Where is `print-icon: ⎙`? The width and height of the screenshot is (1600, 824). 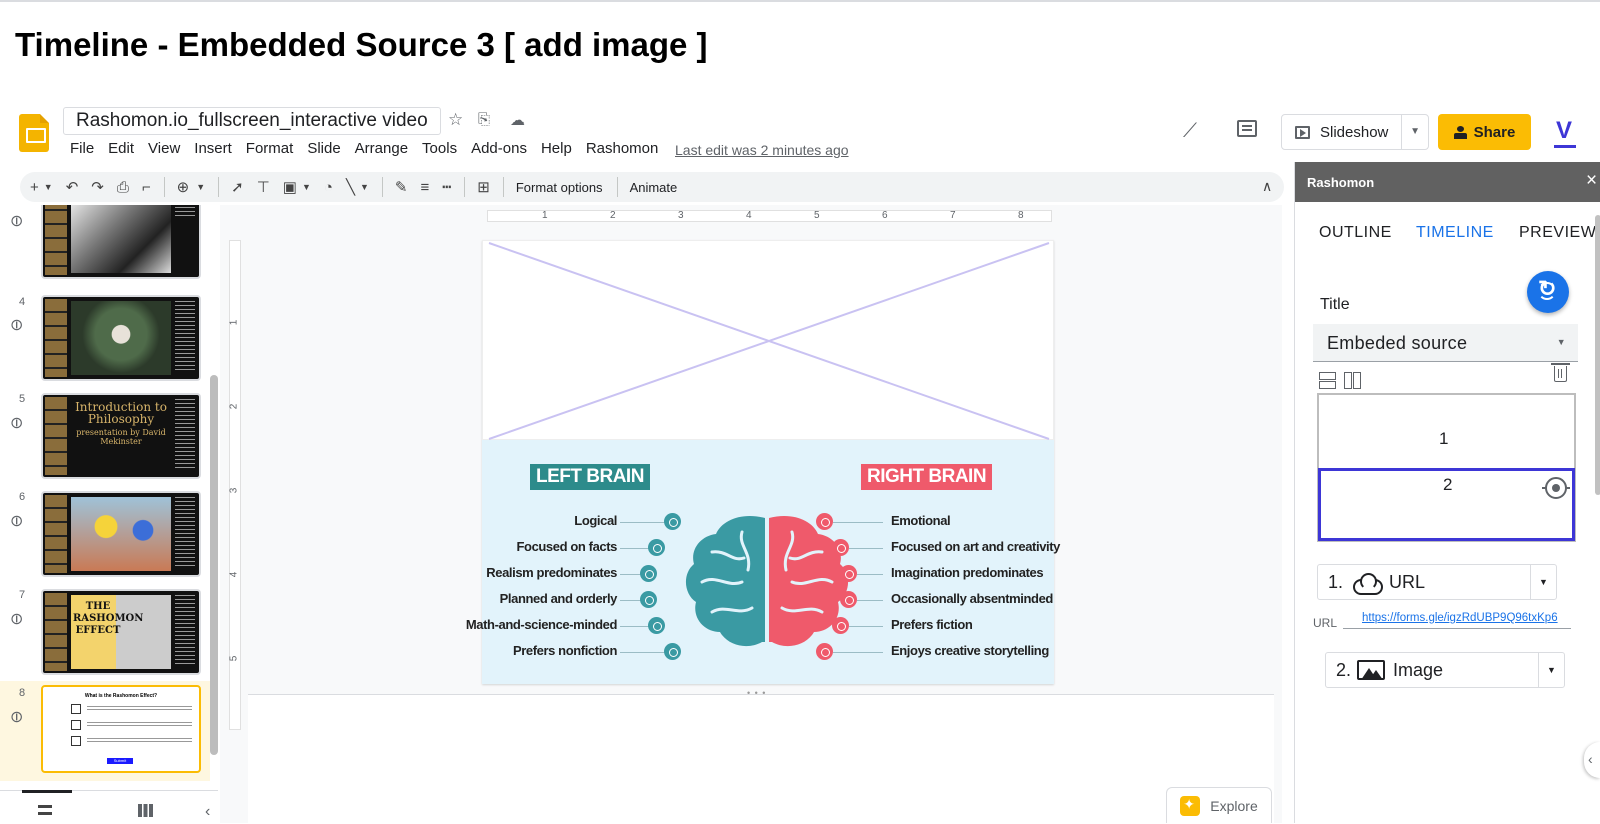
print-icon: ⎙ is located at coordinates (123, 187).